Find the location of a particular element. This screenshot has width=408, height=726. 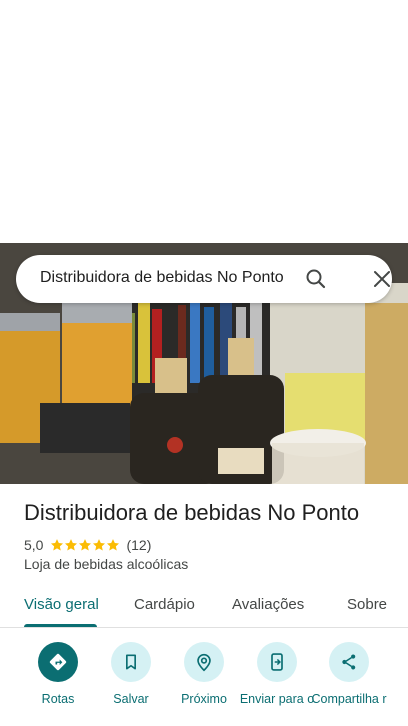

nearby-label: Próximo is located at coordinates (204, 699).